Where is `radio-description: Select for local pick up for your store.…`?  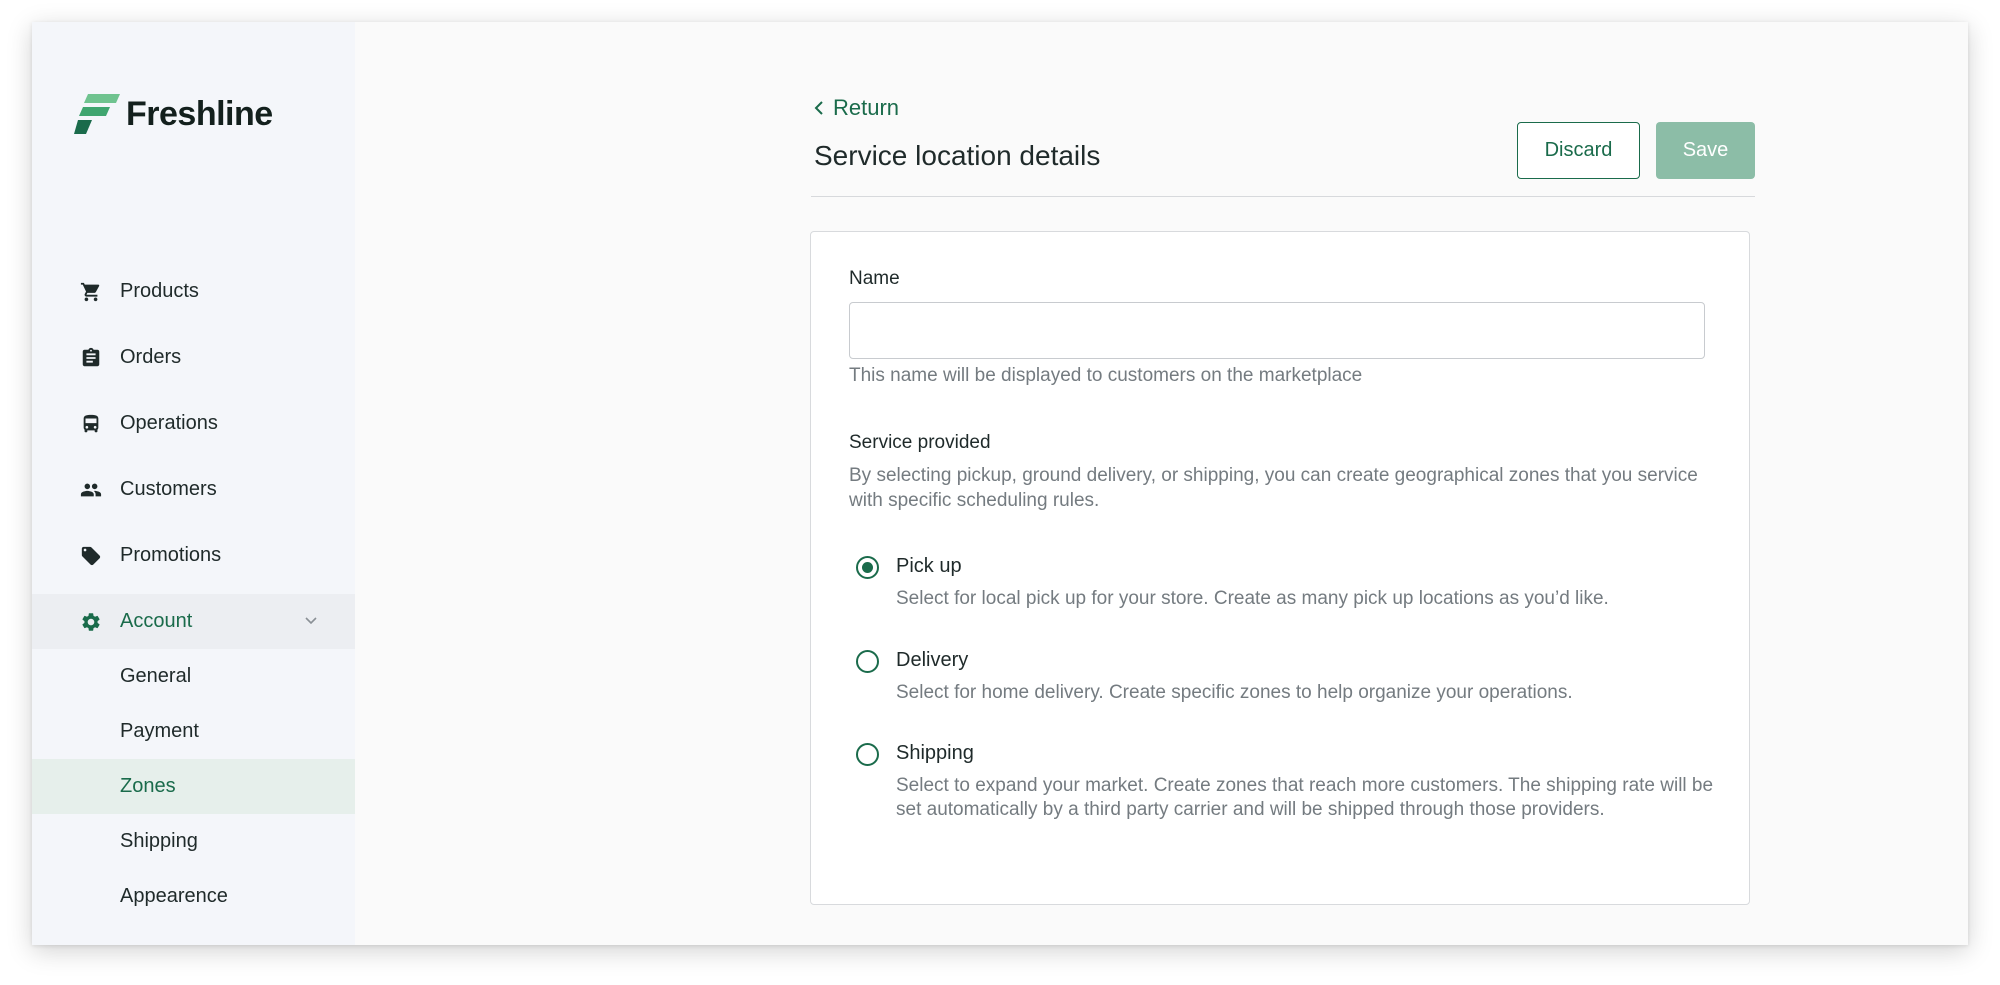 radio-description: Select for local pick up for your store.… is located at coordinates (1252, 598).